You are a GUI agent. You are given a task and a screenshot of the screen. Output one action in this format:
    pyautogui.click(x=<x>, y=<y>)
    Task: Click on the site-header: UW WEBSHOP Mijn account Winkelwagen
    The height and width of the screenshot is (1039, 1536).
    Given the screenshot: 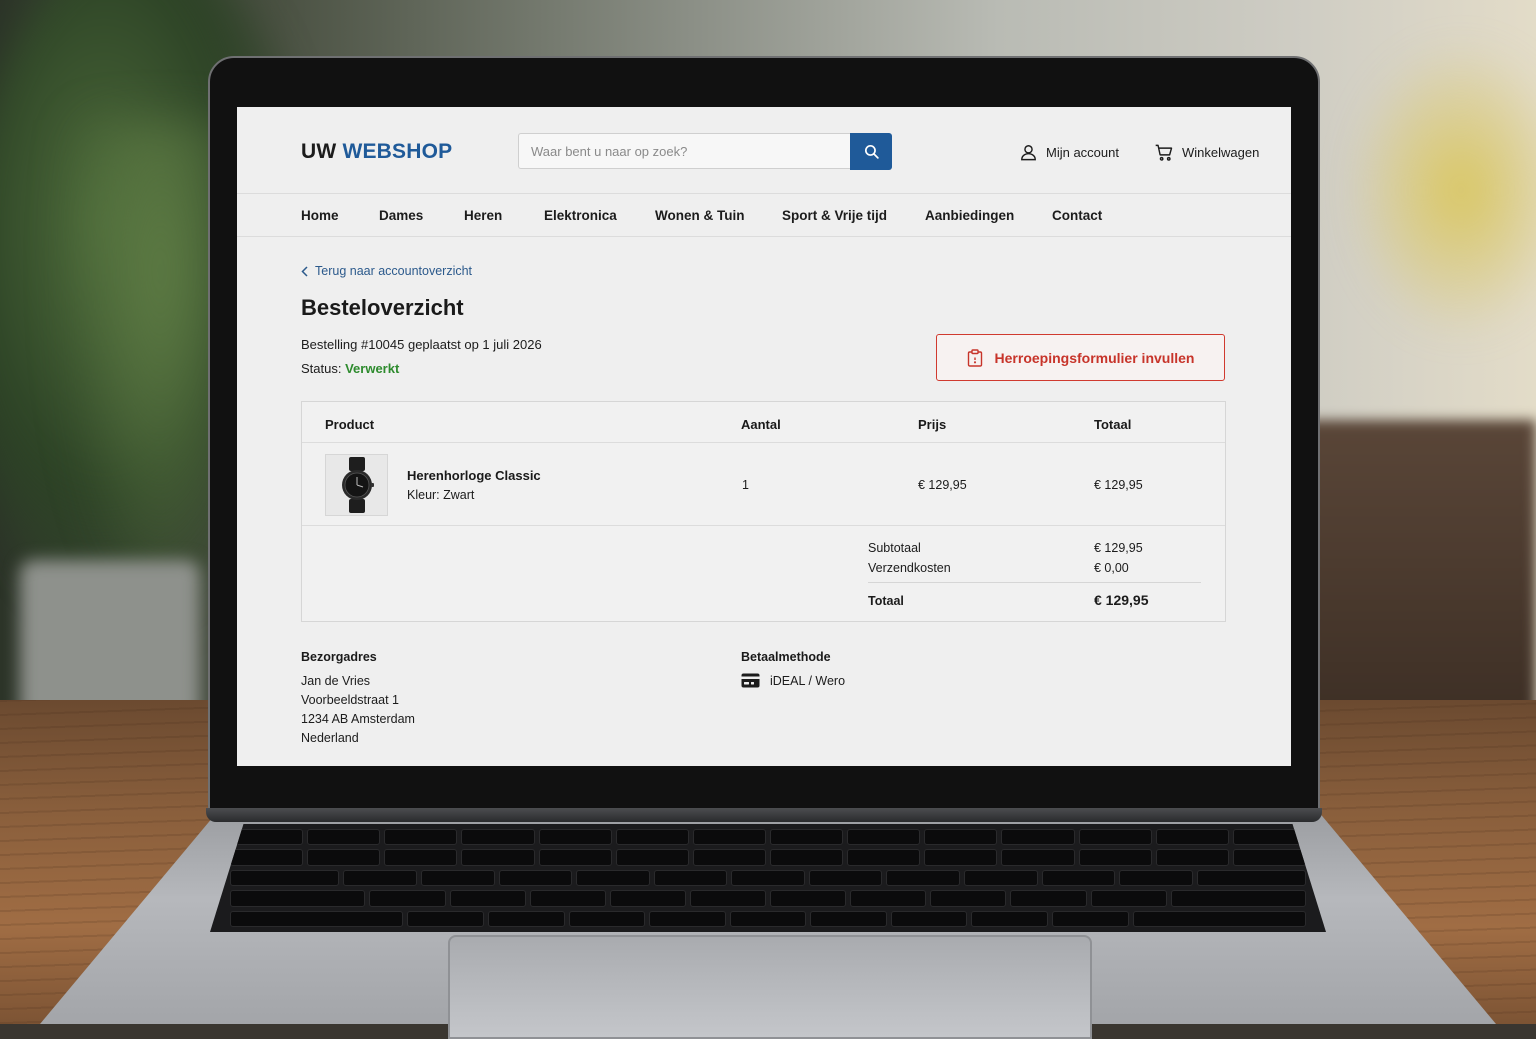 What is the action you would take?
    pyautogui.click(x=764, y=150)
    